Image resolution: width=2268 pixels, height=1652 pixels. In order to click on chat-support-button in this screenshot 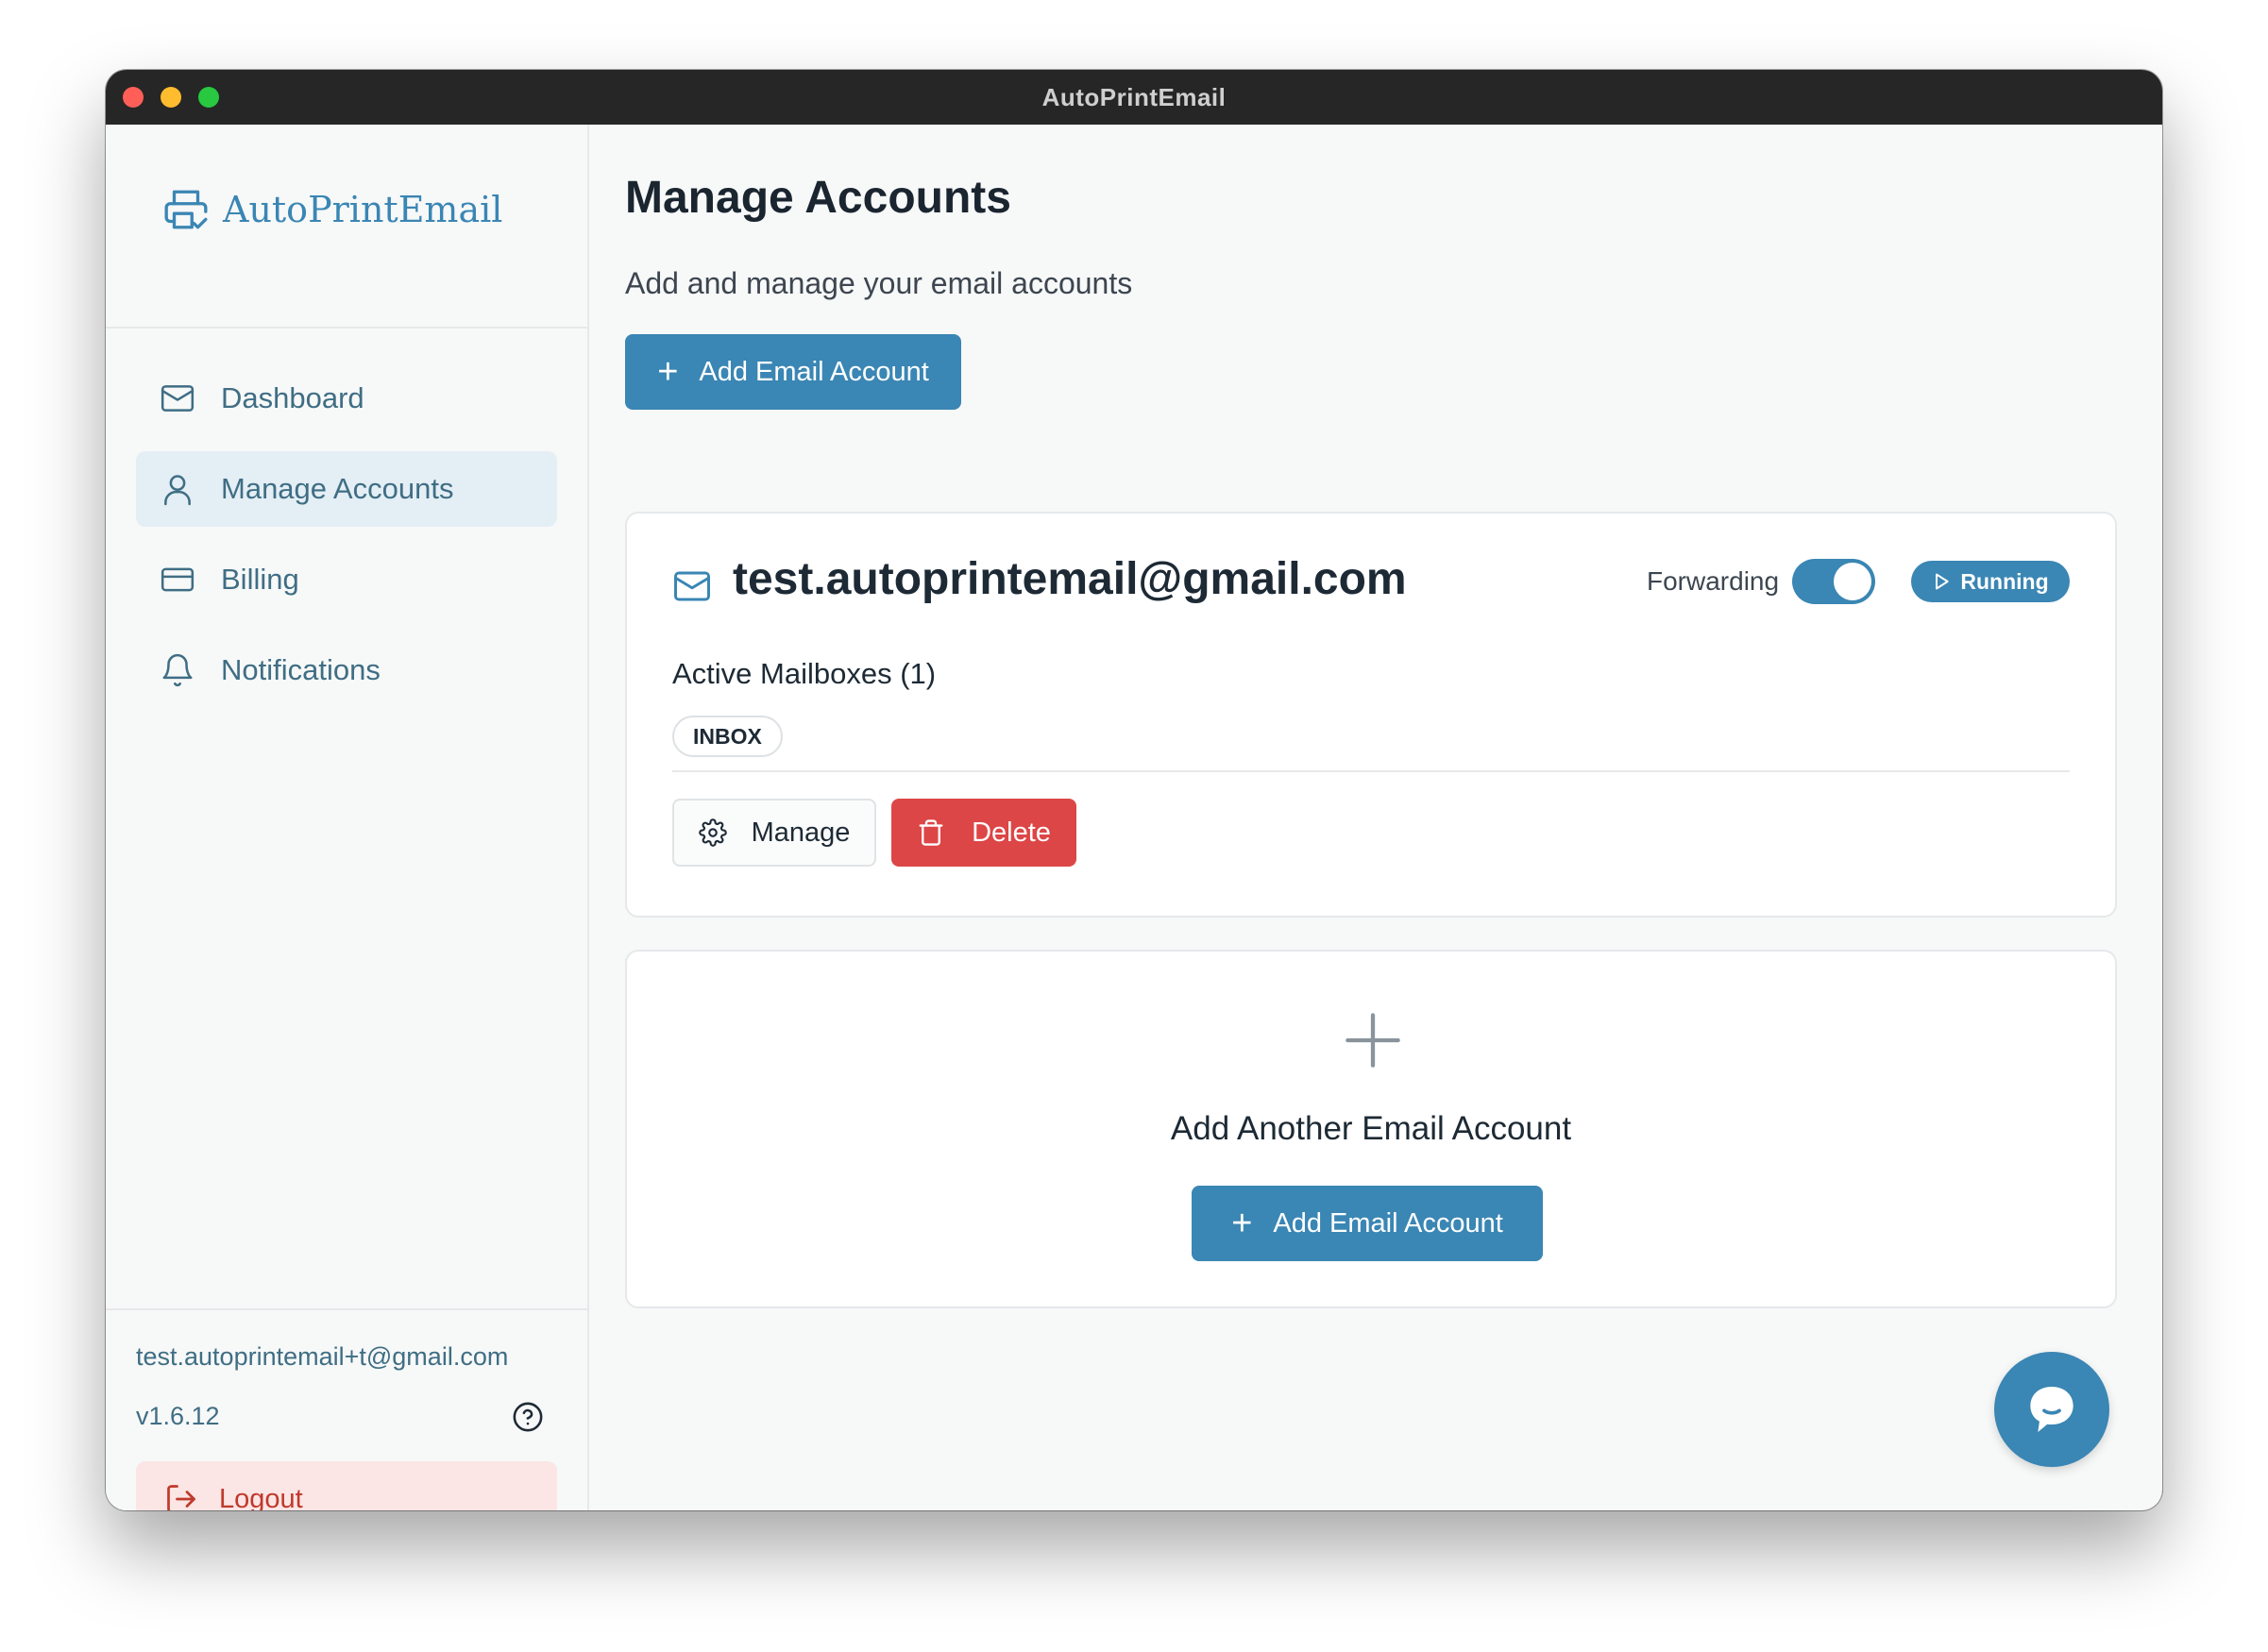, I will do `click(2051, 1409)`.